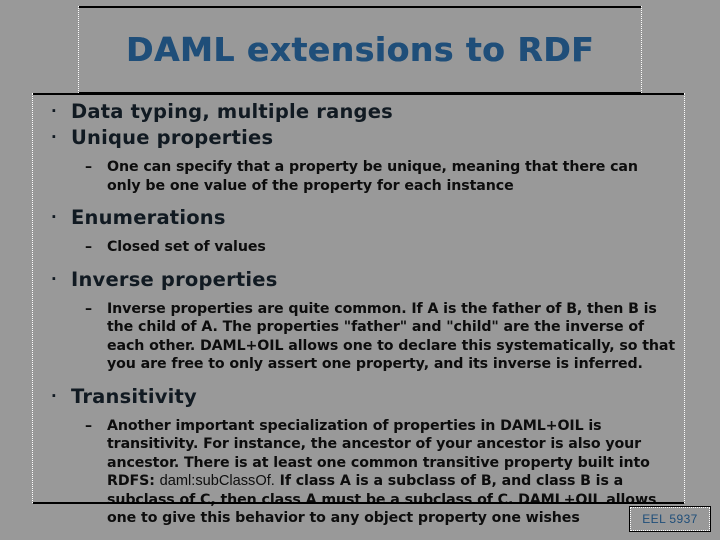  I want to click on bullet-text: Transitivity, so click(134, 396).